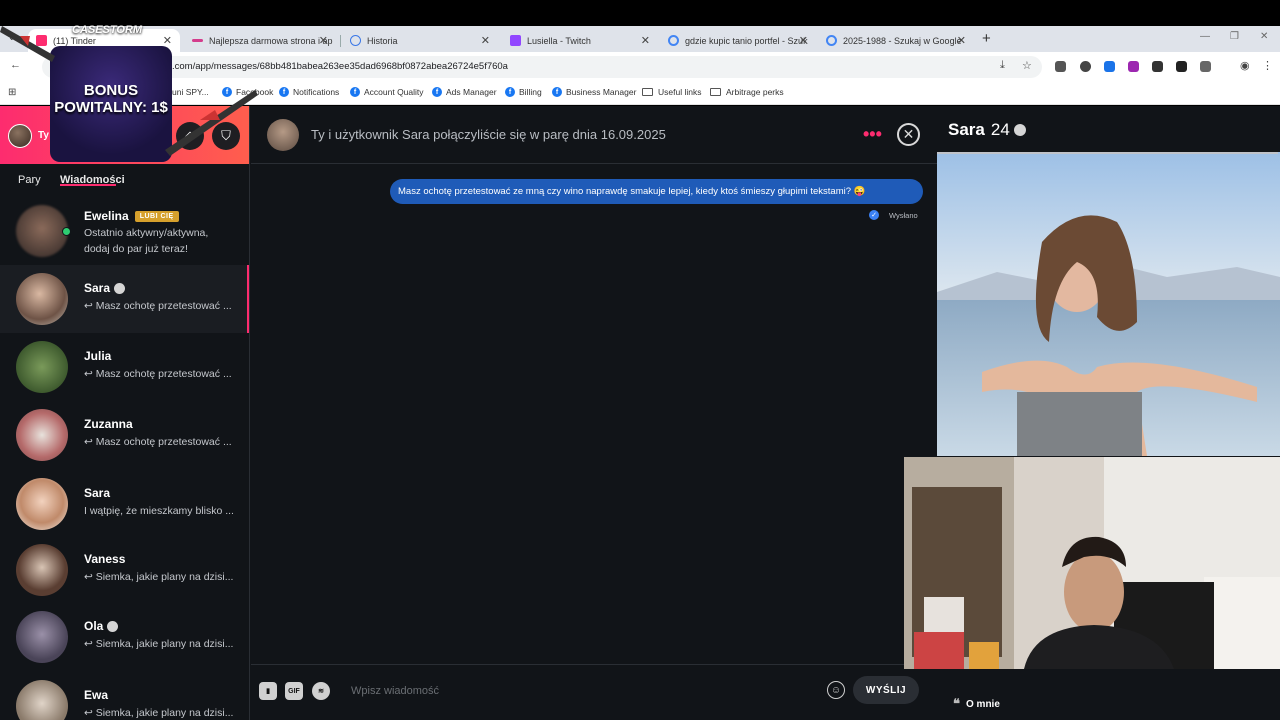 The width and height of the screenshot is (1280, 720). I want to click on tab-label: gdzie kupic tanio portfel - Szuk, so click(746, 40).